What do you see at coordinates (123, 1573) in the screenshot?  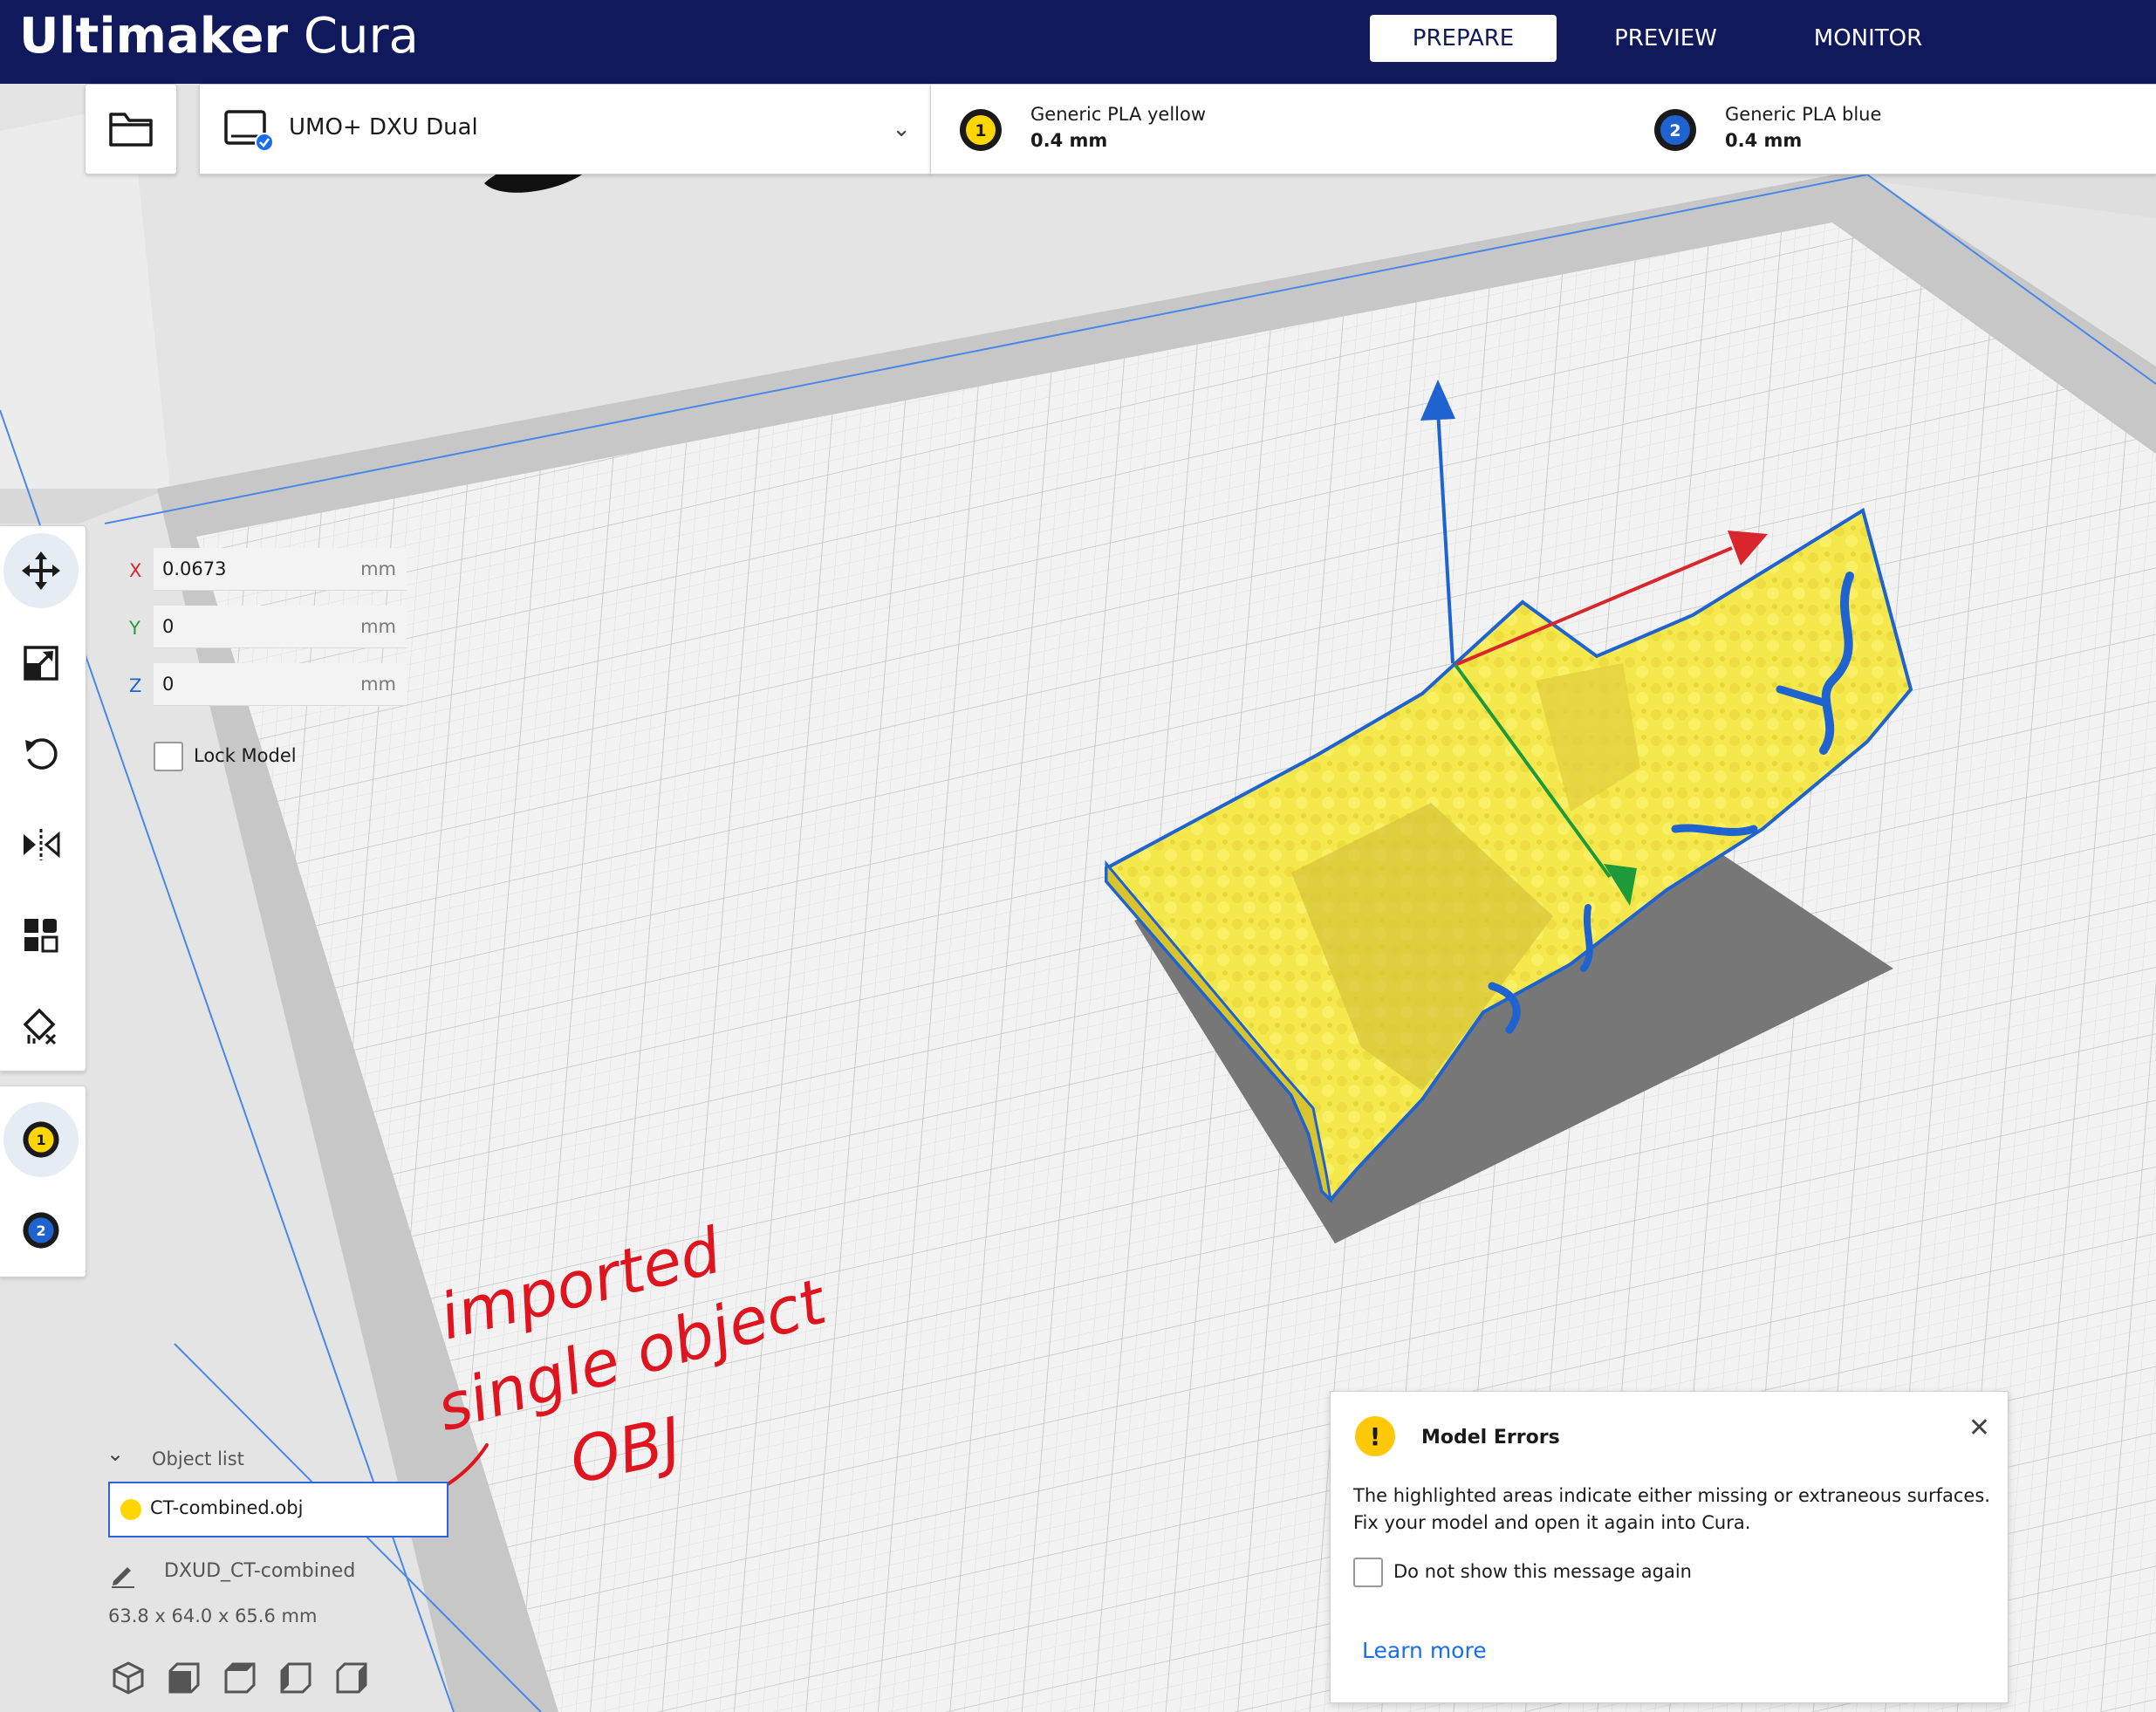 I see `pencil-icon` at bounding box center [123, 1573].